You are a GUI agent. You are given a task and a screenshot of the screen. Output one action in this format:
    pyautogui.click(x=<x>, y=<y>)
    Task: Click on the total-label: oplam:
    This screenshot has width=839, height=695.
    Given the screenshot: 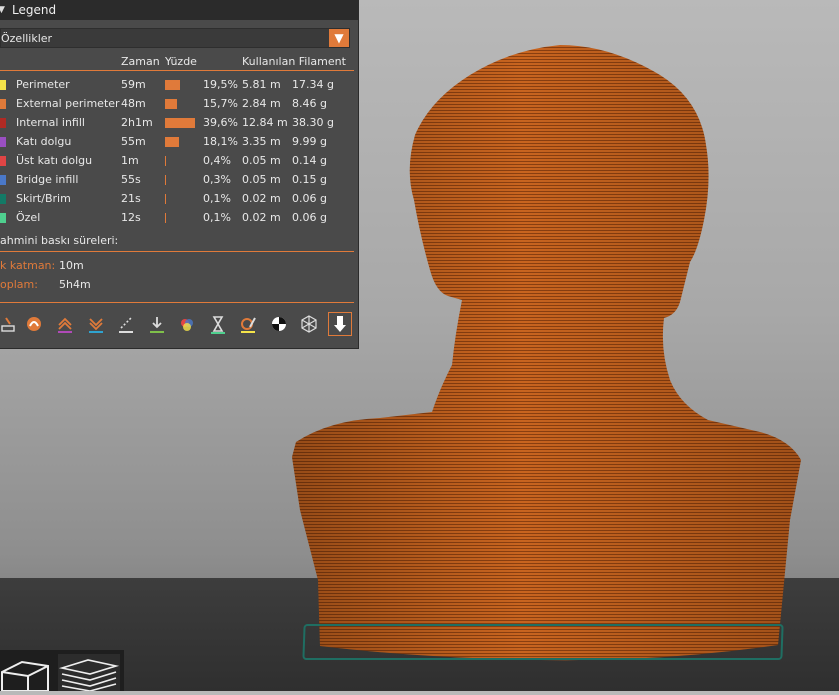 What is the action you would take?
    pyautogui.click(x=19, y=284)
    